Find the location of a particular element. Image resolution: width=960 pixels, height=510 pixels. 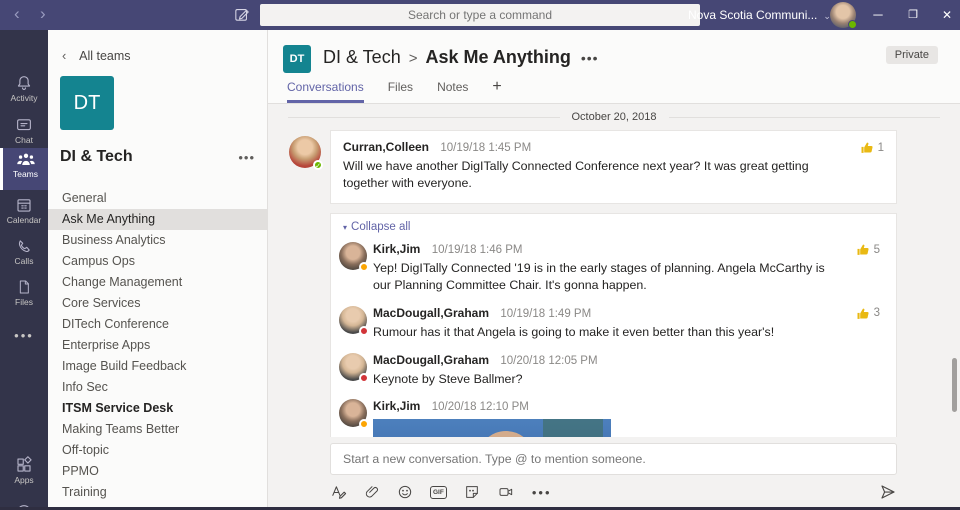

message-author: Curran,Colleen is located at coordinates (386, 147).